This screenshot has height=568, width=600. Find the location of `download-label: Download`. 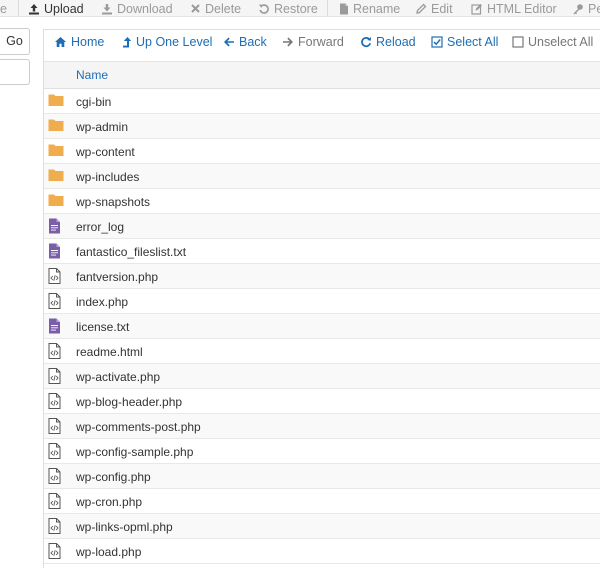

download-label: Download is located at coordinates (145, 8).